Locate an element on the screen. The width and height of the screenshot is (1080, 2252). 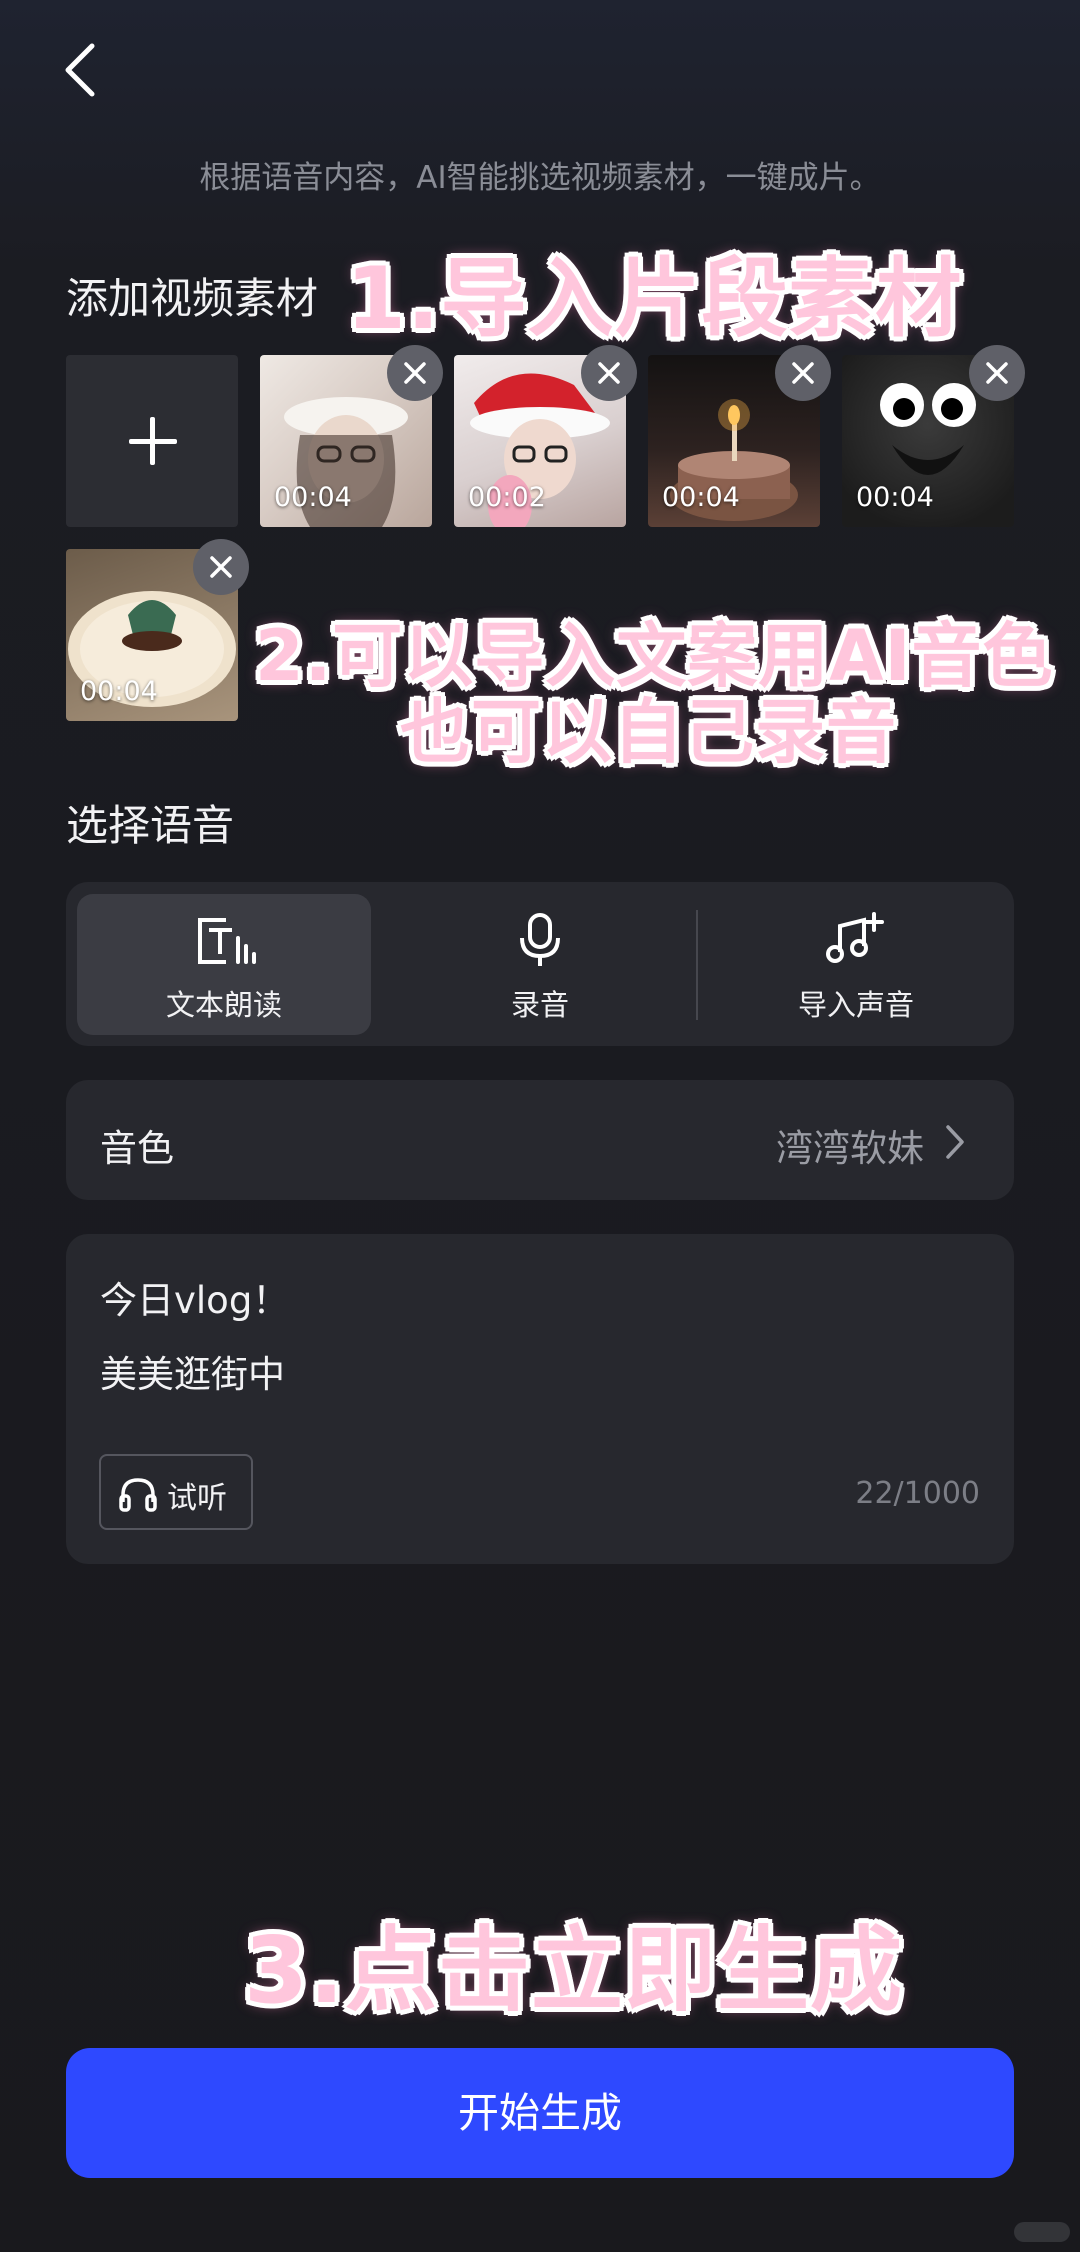
text-to-speech-icon is located at coordinates (227, 941).